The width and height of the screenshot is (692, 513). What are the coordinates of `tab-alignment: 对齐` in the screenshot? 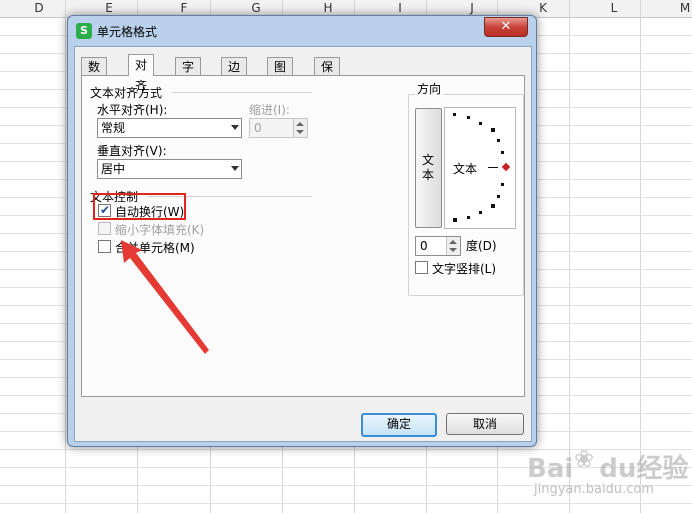 It's located at (141, 73).